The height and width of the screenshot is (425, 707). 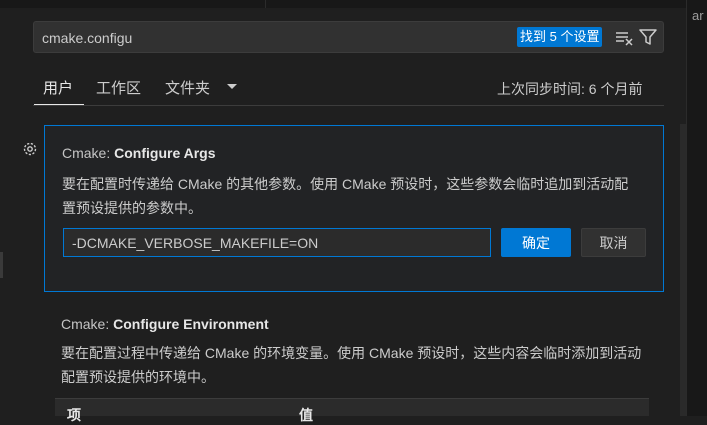 What do you see at coordinates (613, 242) in the screenshot?
I see `cancel-button: 取消` at bounding box center [613, 242].